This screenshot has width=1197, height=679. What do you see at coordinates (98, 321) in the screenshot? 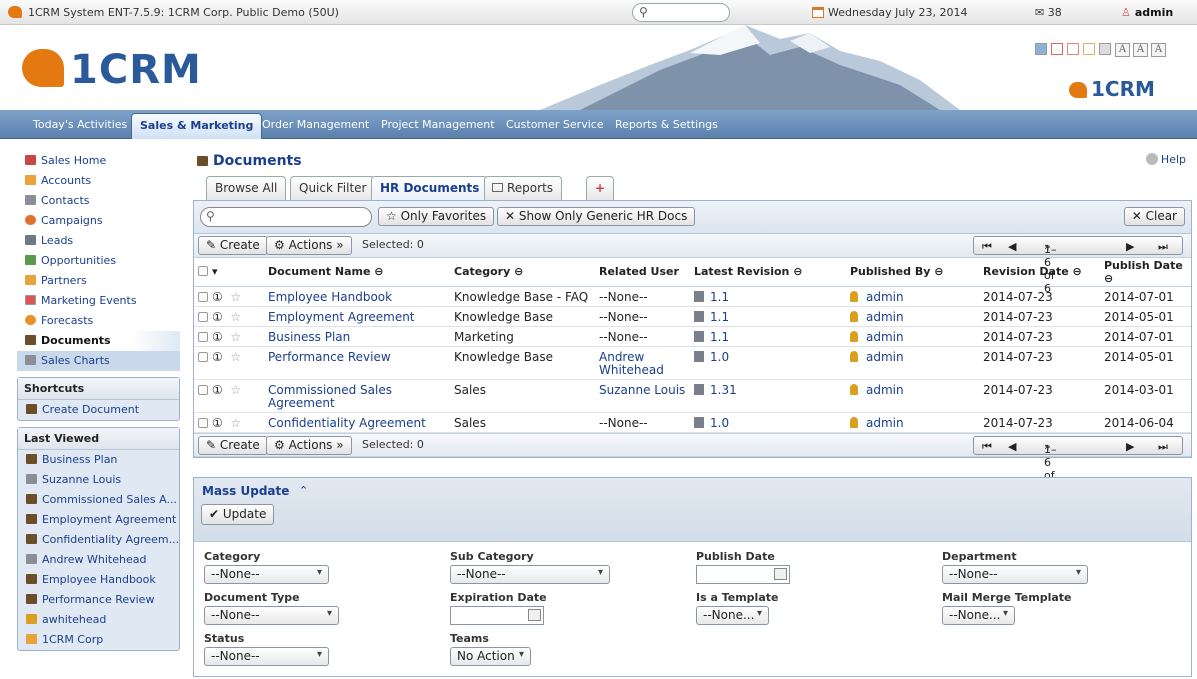
I see `sidebar-item-forecasts: Forecasts` at bounding box center [98, 321].